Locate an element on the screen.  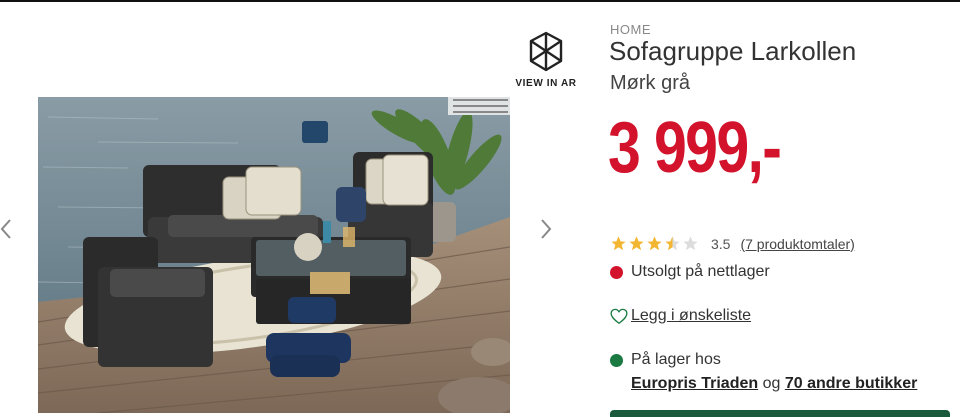
chevron-left-icon is located at coordinates (5, 229).